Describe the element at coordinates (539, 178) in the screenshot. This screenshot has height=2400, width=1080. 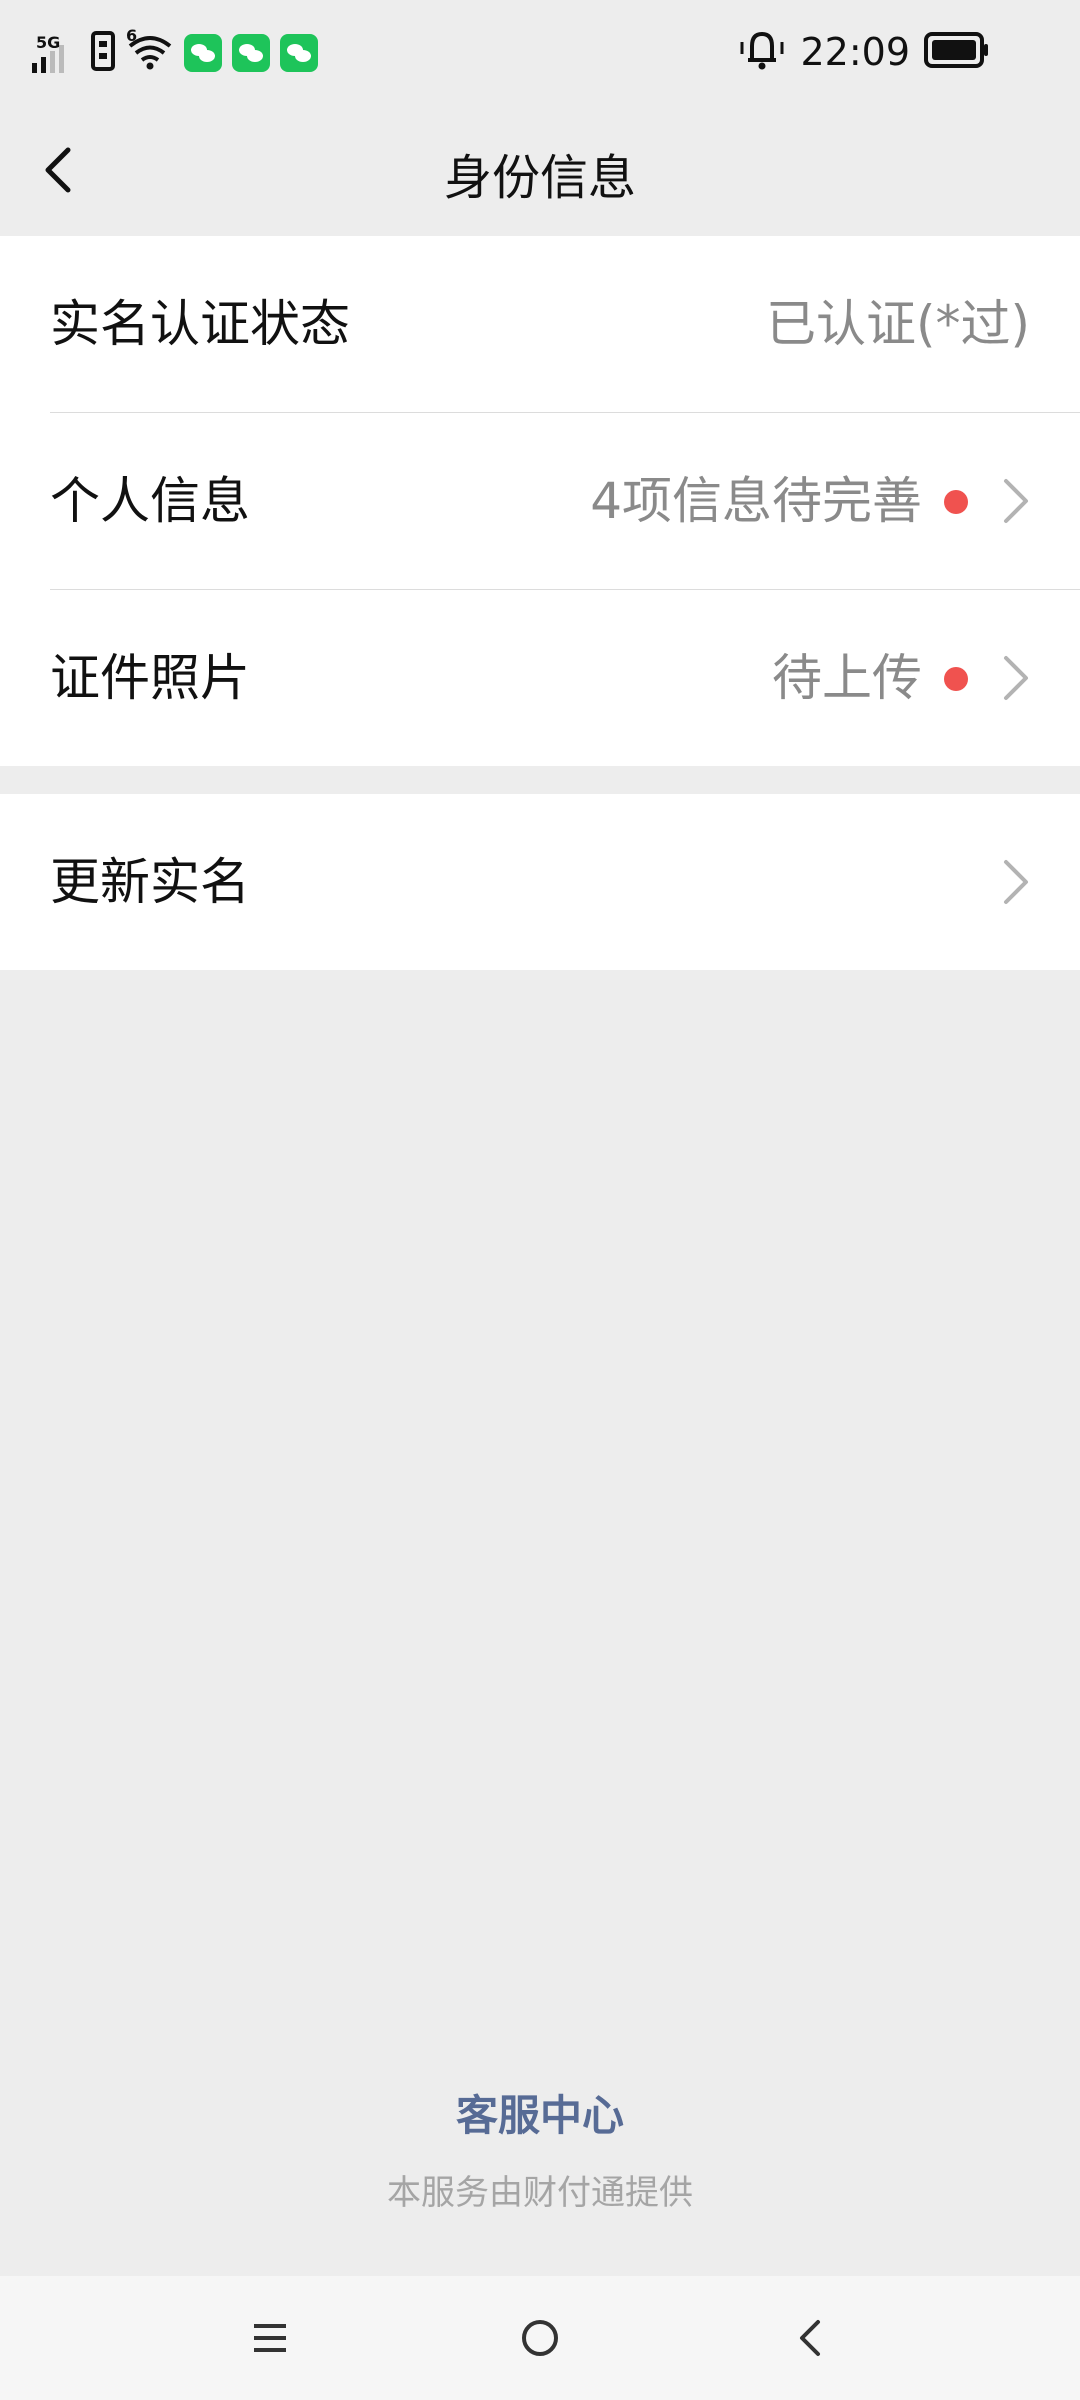
I see `page-title: 身份信息` at that location.